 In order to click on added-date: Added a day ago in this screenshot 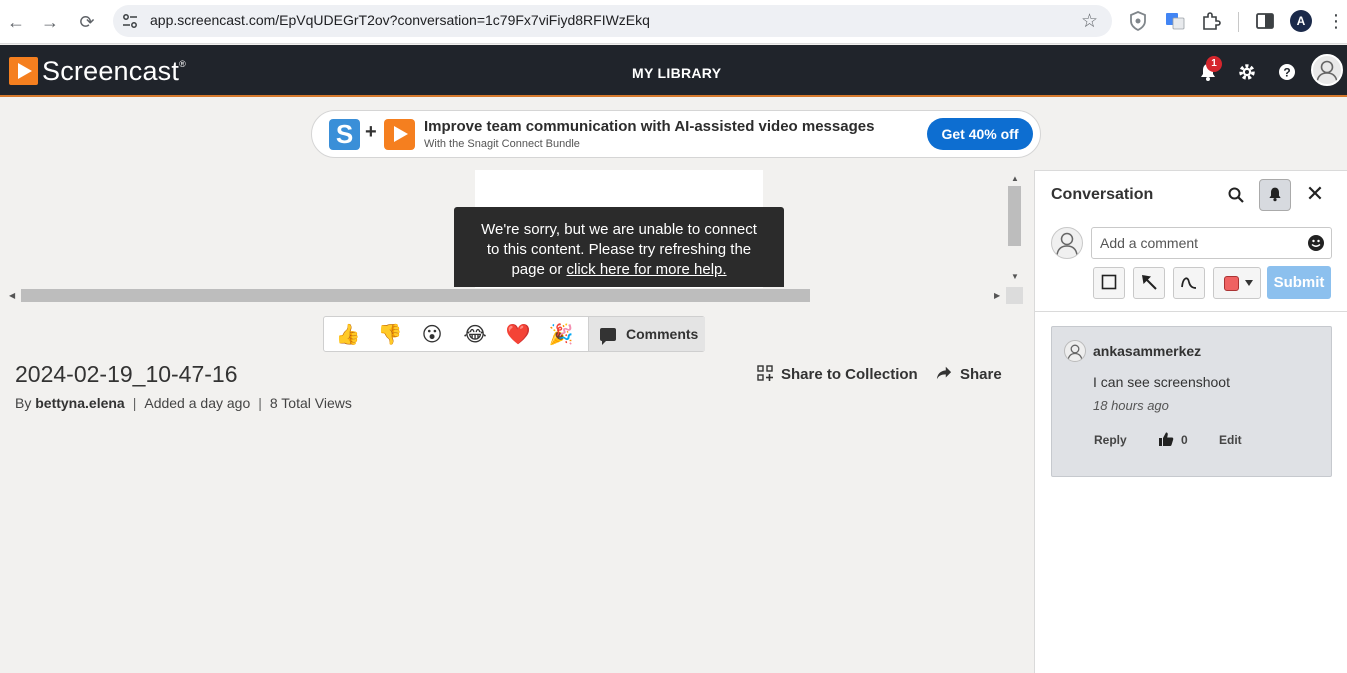, I will do `click(197, 403)`.